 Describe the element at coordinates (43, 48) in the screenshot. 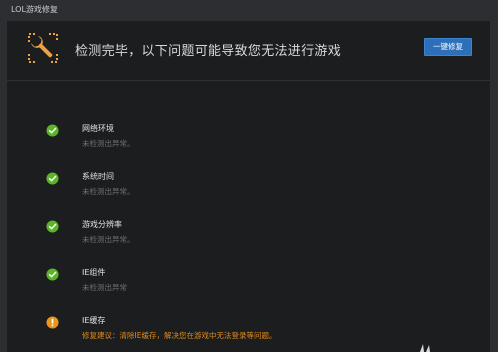

I see `wrench-icon` at that location.